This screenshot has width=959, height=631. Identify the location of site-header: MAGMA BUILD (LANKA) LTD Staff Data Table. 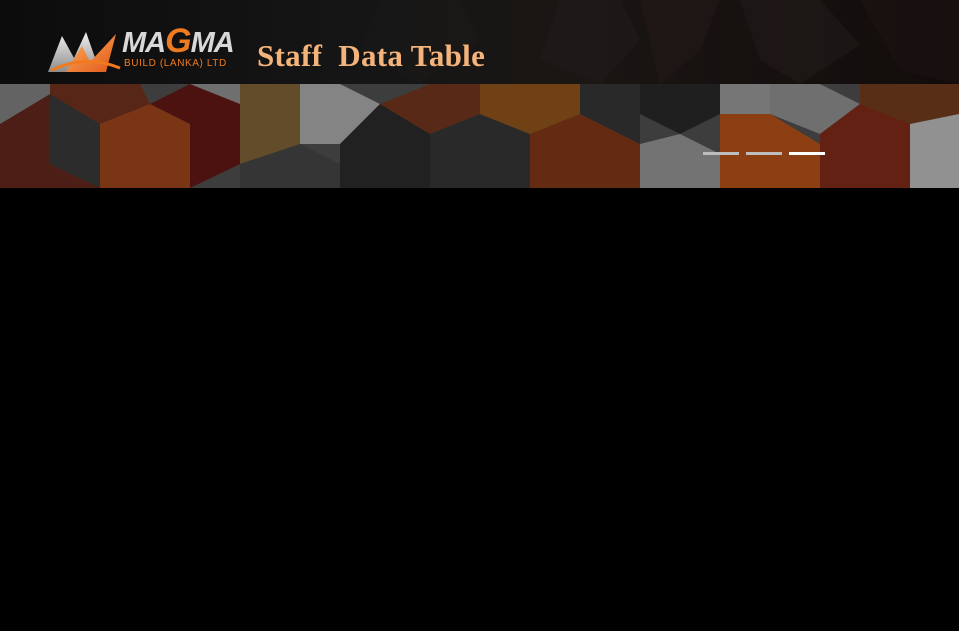
(479, 42).